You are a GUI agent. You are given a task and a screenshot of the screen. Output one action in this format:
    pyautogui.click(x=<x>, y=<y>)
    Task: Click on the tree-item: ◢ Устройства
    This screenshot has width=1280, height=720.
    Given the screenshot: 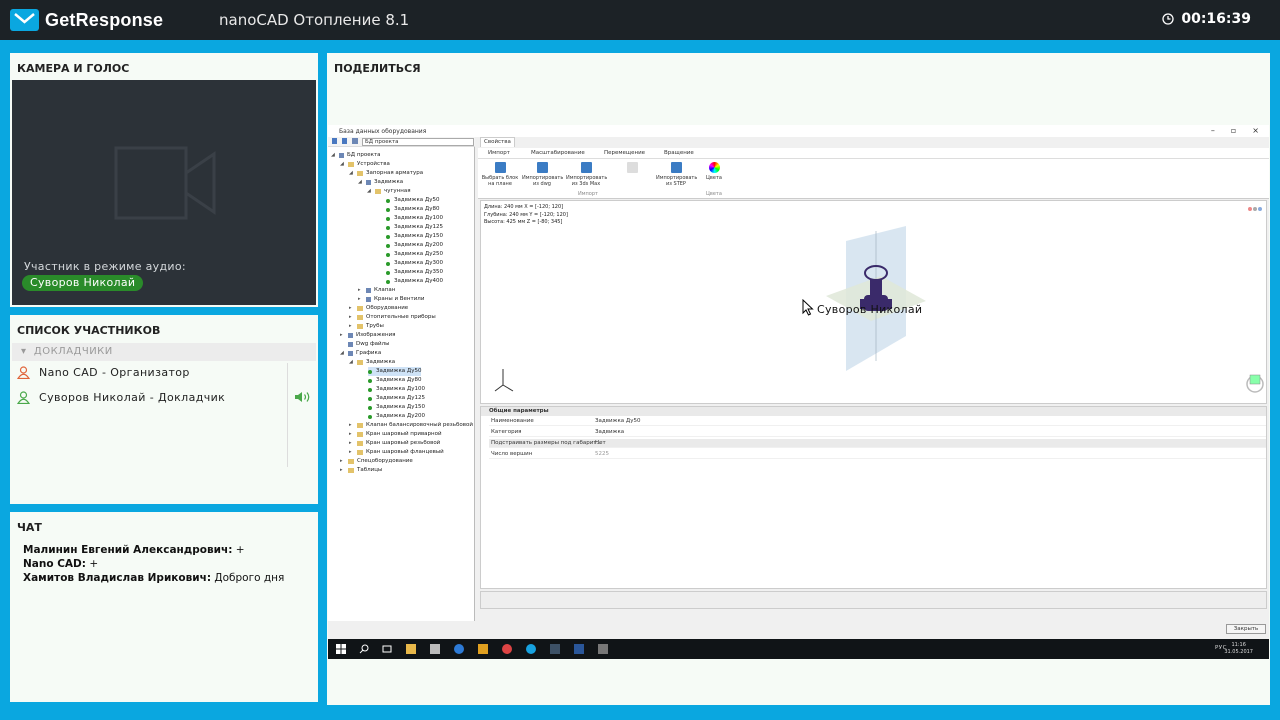 What is the action you would take?
    pyautogui.click(x=365, y=164)
    